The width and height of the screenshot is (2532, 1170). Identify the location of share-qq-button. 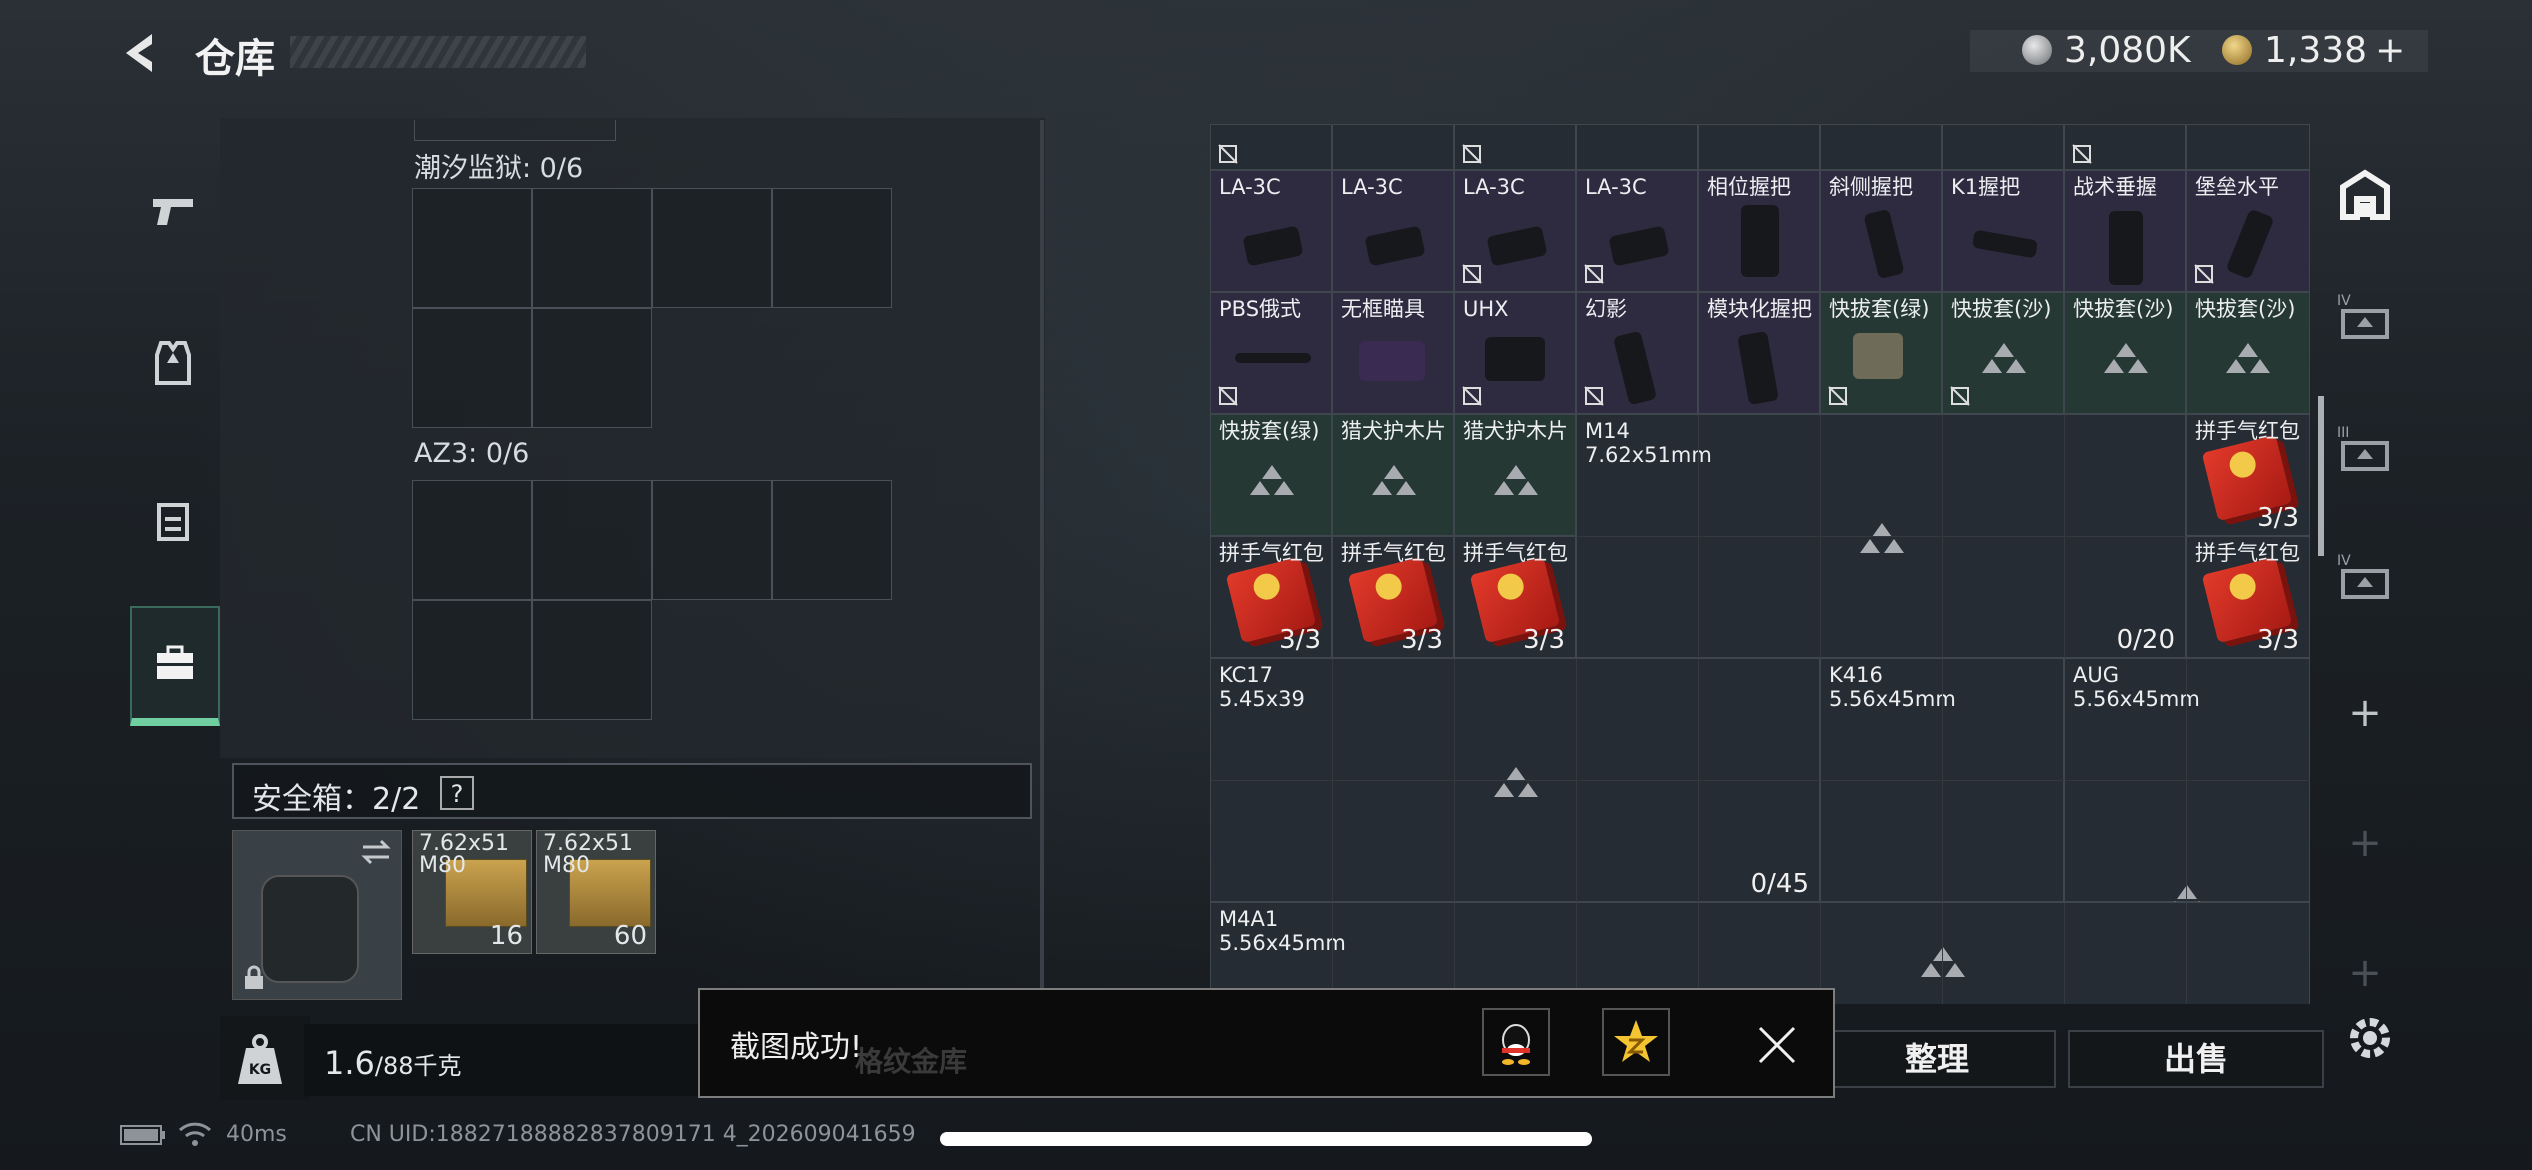
(1516, 1042).